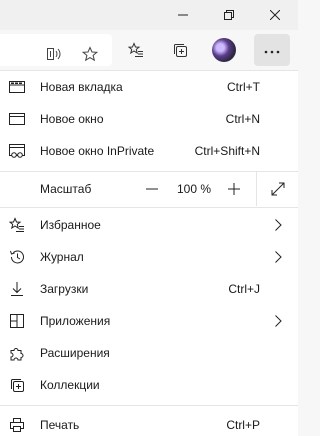 The image size is (320, 436). Describe the element at coordinates (242, 119) in the screenshot. I see `menu-item-shortcut: Ctrl+N` at that location.